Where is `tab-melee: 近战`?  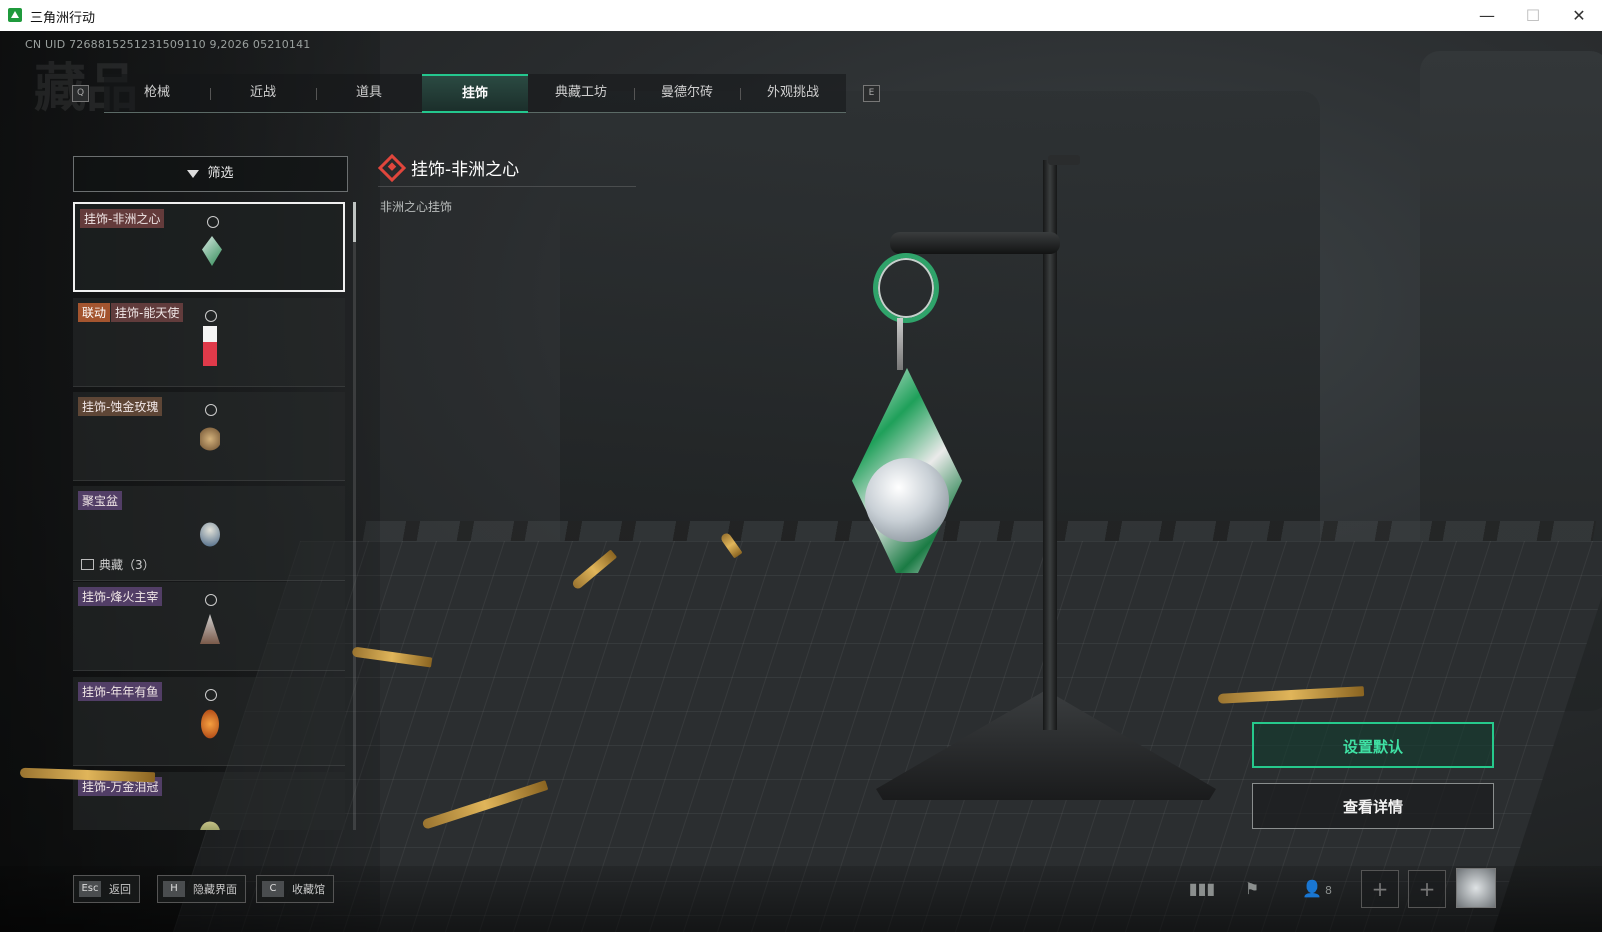 tab-melee: 近战 is located at coordinates (263, 93).